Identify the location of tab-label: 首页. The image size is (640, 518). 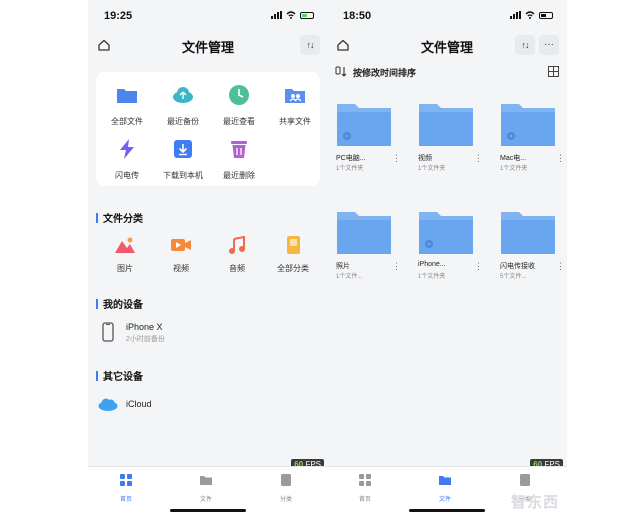
(125, 500).